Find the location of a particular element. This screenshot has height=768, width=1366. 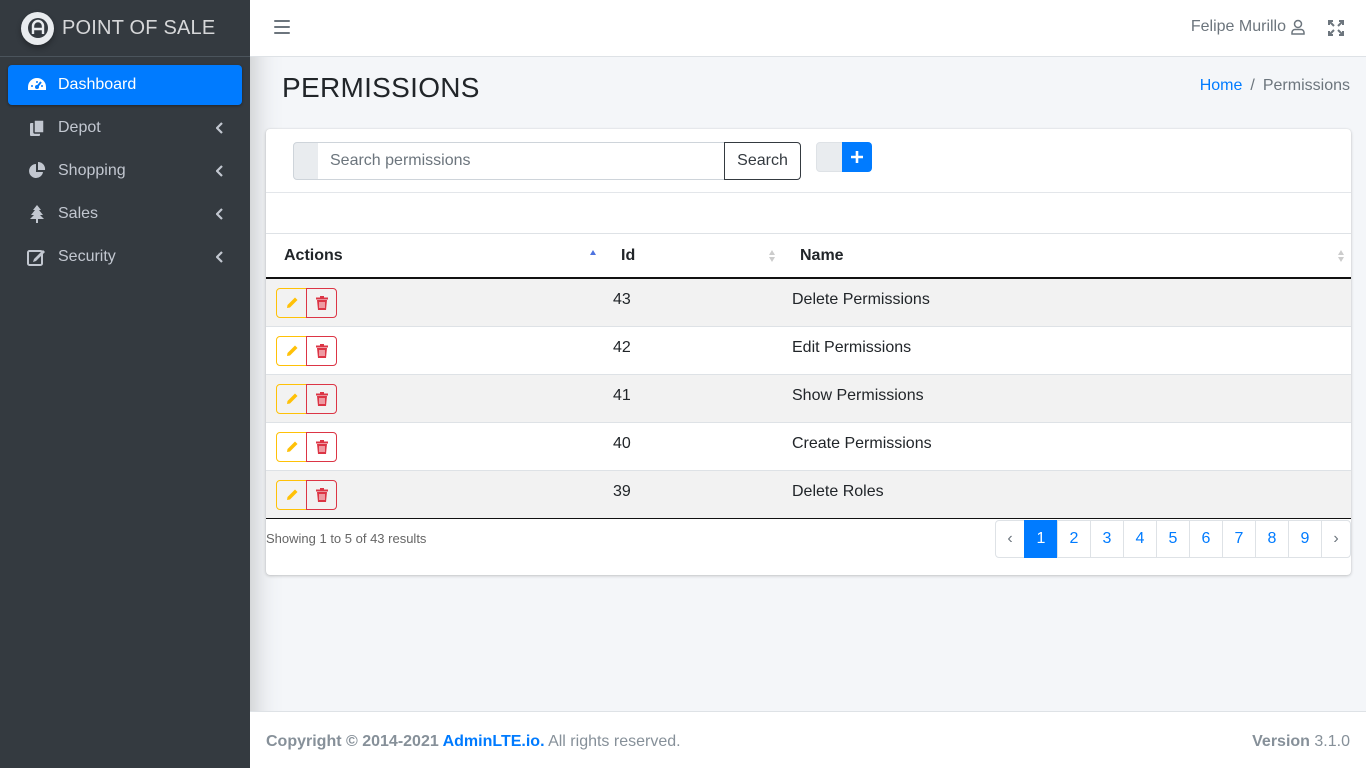

cell-name: Show Permissions is located at coordinates (1066, 397).